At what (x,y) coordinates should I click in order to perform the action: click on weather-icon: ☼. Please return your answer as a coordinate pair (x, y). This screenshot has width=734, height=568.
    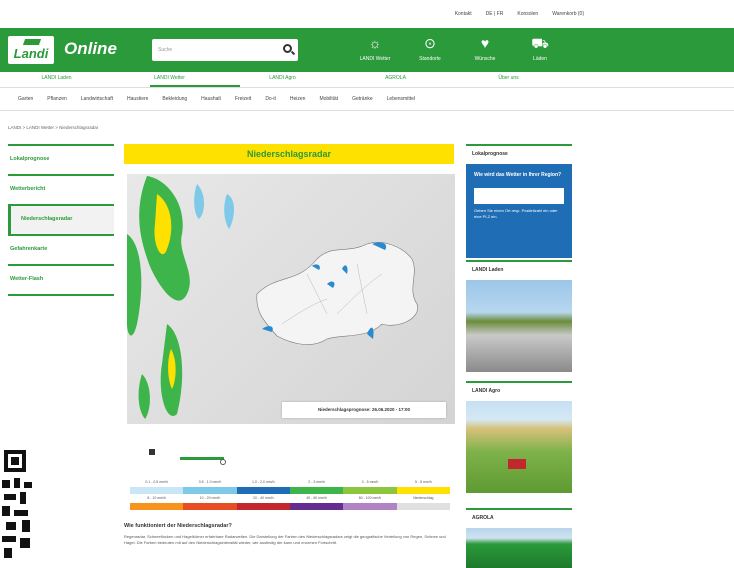
    Looking at the image, I should click on (375, 43).